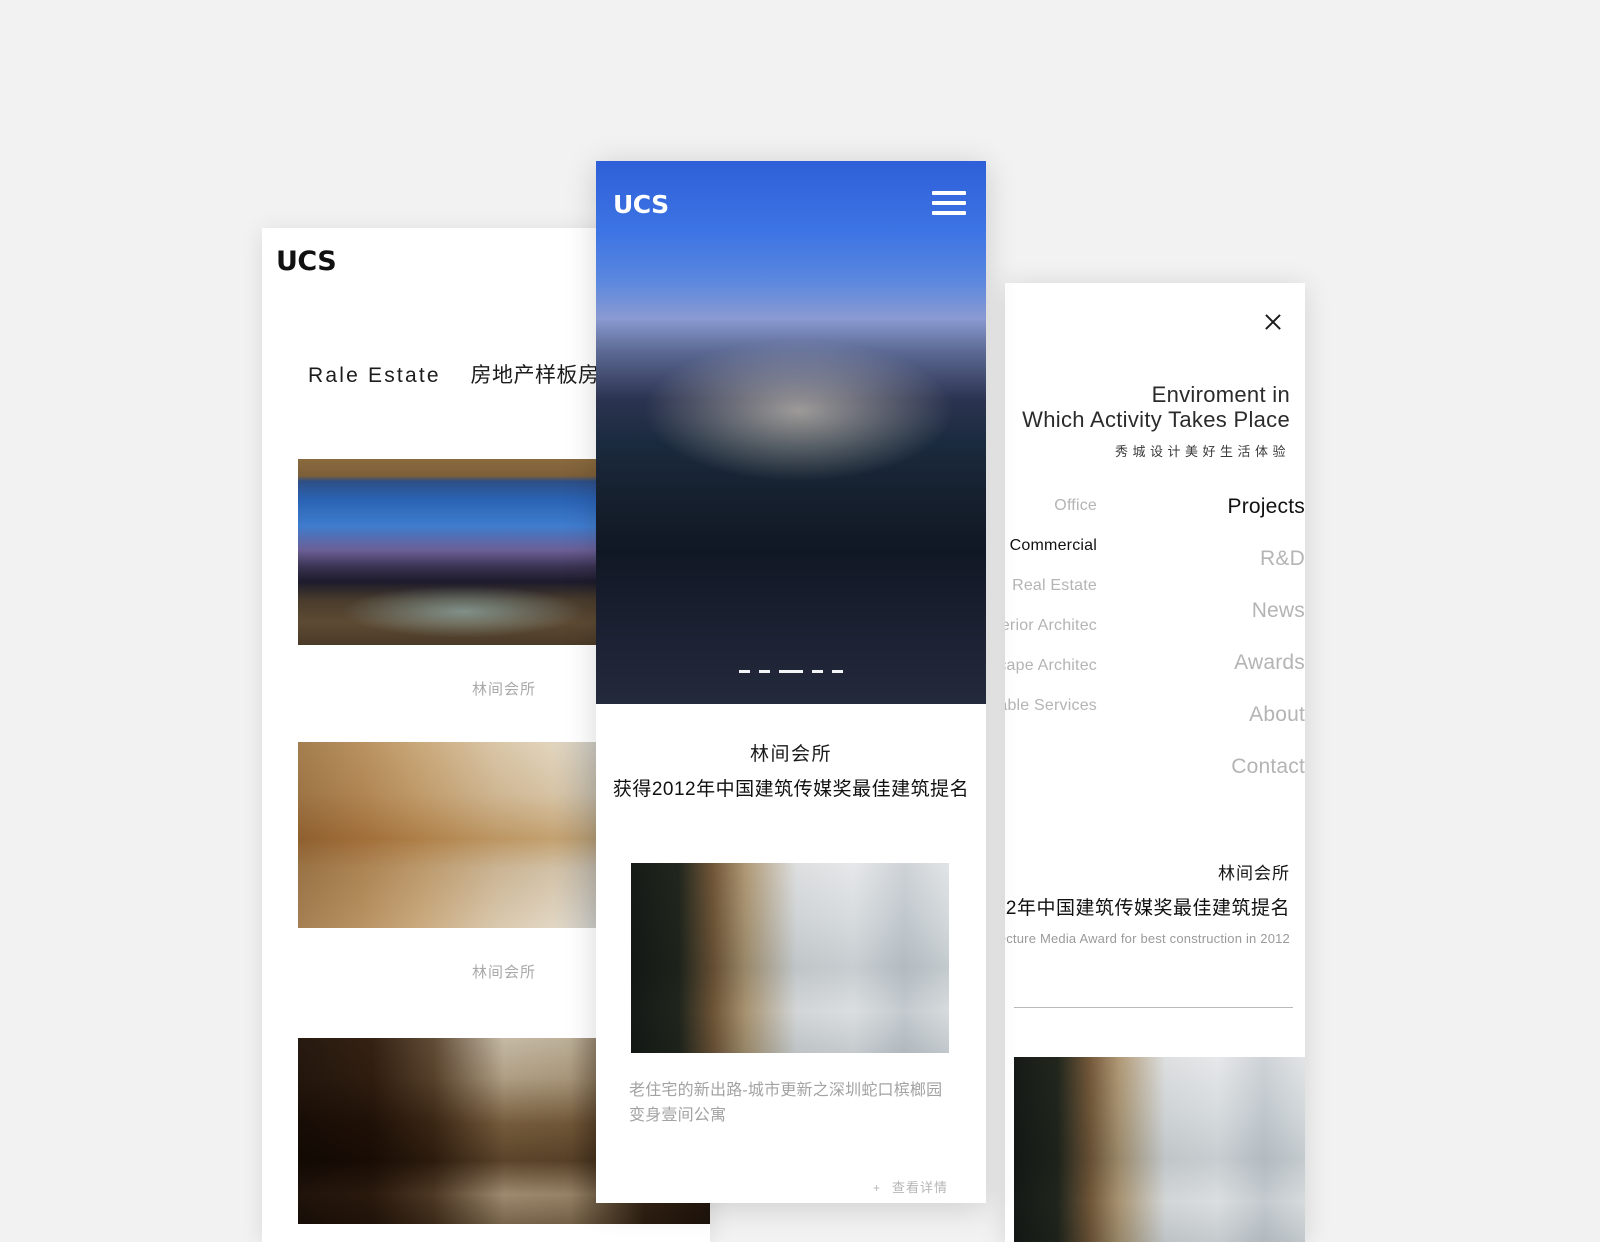 The image size is (1600, 1242). I want to click on page-title-en: Rale Estate, so click(374, 375).